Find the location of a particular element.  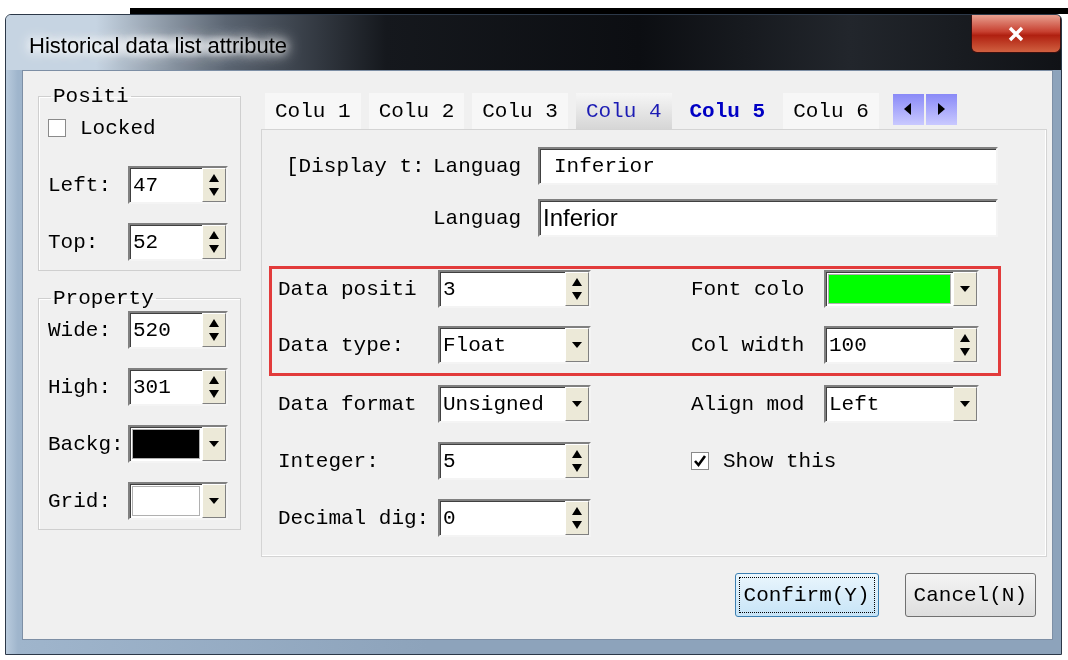

scroll-left-button is located at coordinates (908, 109).